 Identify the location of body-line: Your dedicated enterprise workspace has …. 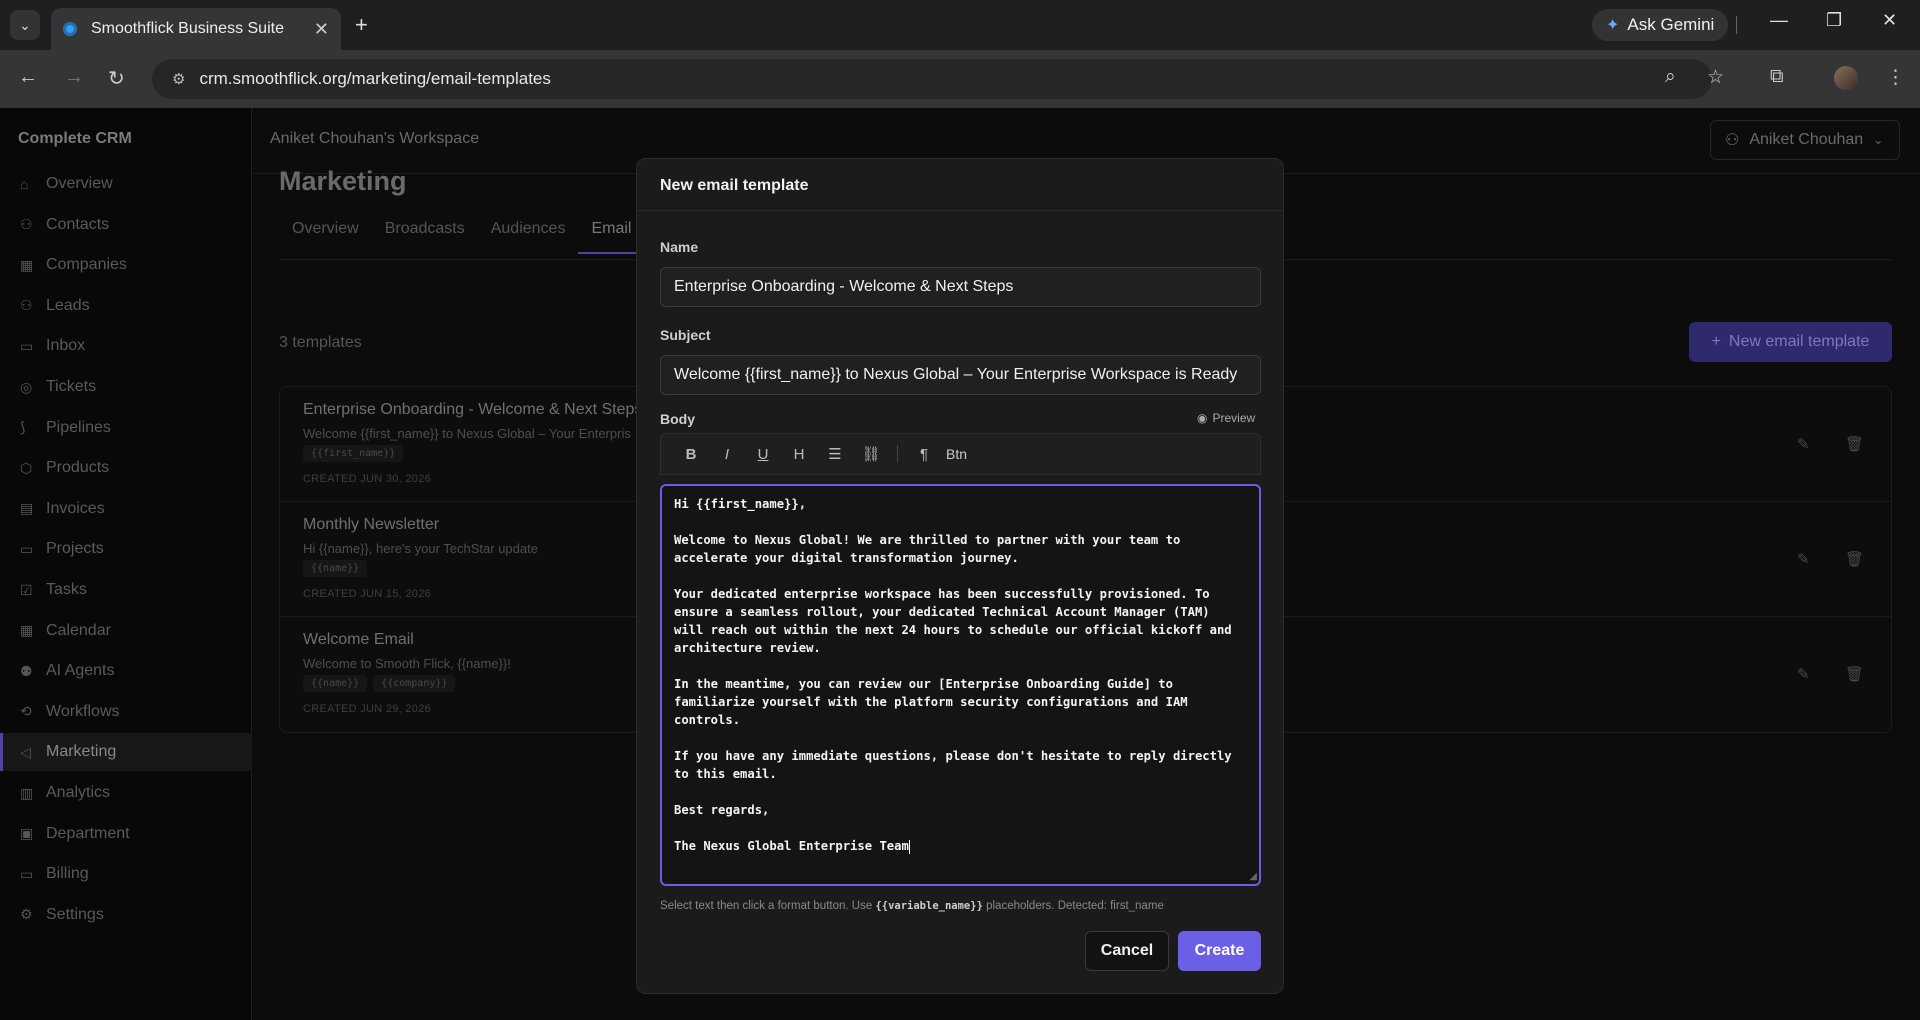
(942, 594).